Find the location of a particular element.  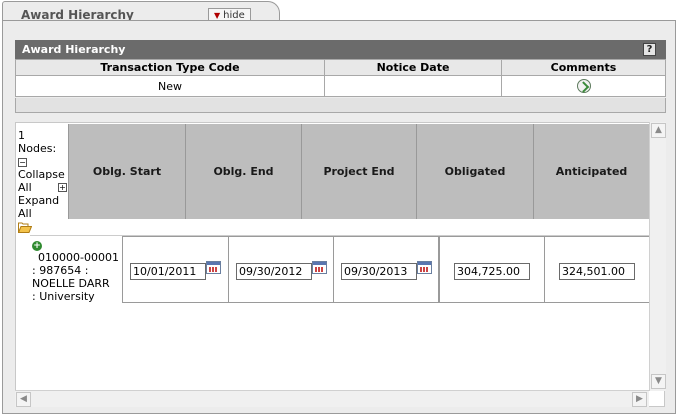

col-notice-date: Notice Date is located at coordinates (413, 67).